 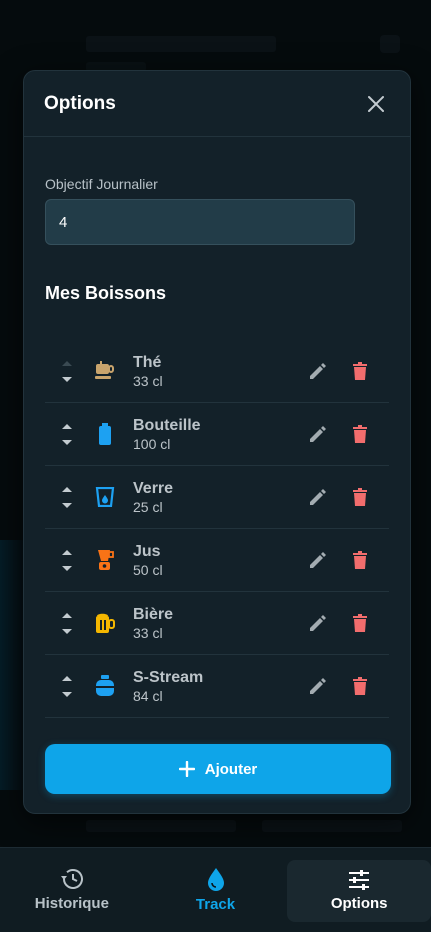 I want to click on sliders-icon, so click(x=359, y=880).